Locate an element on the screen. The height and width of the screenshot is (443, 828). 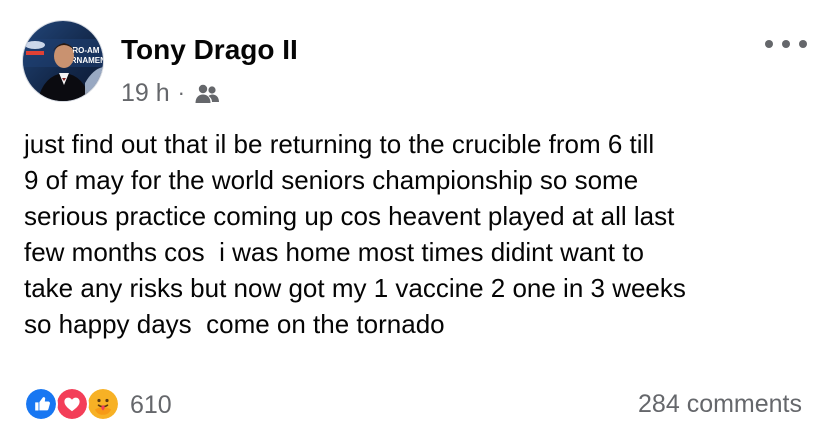
care-icon is located at coordinates (103, 404).